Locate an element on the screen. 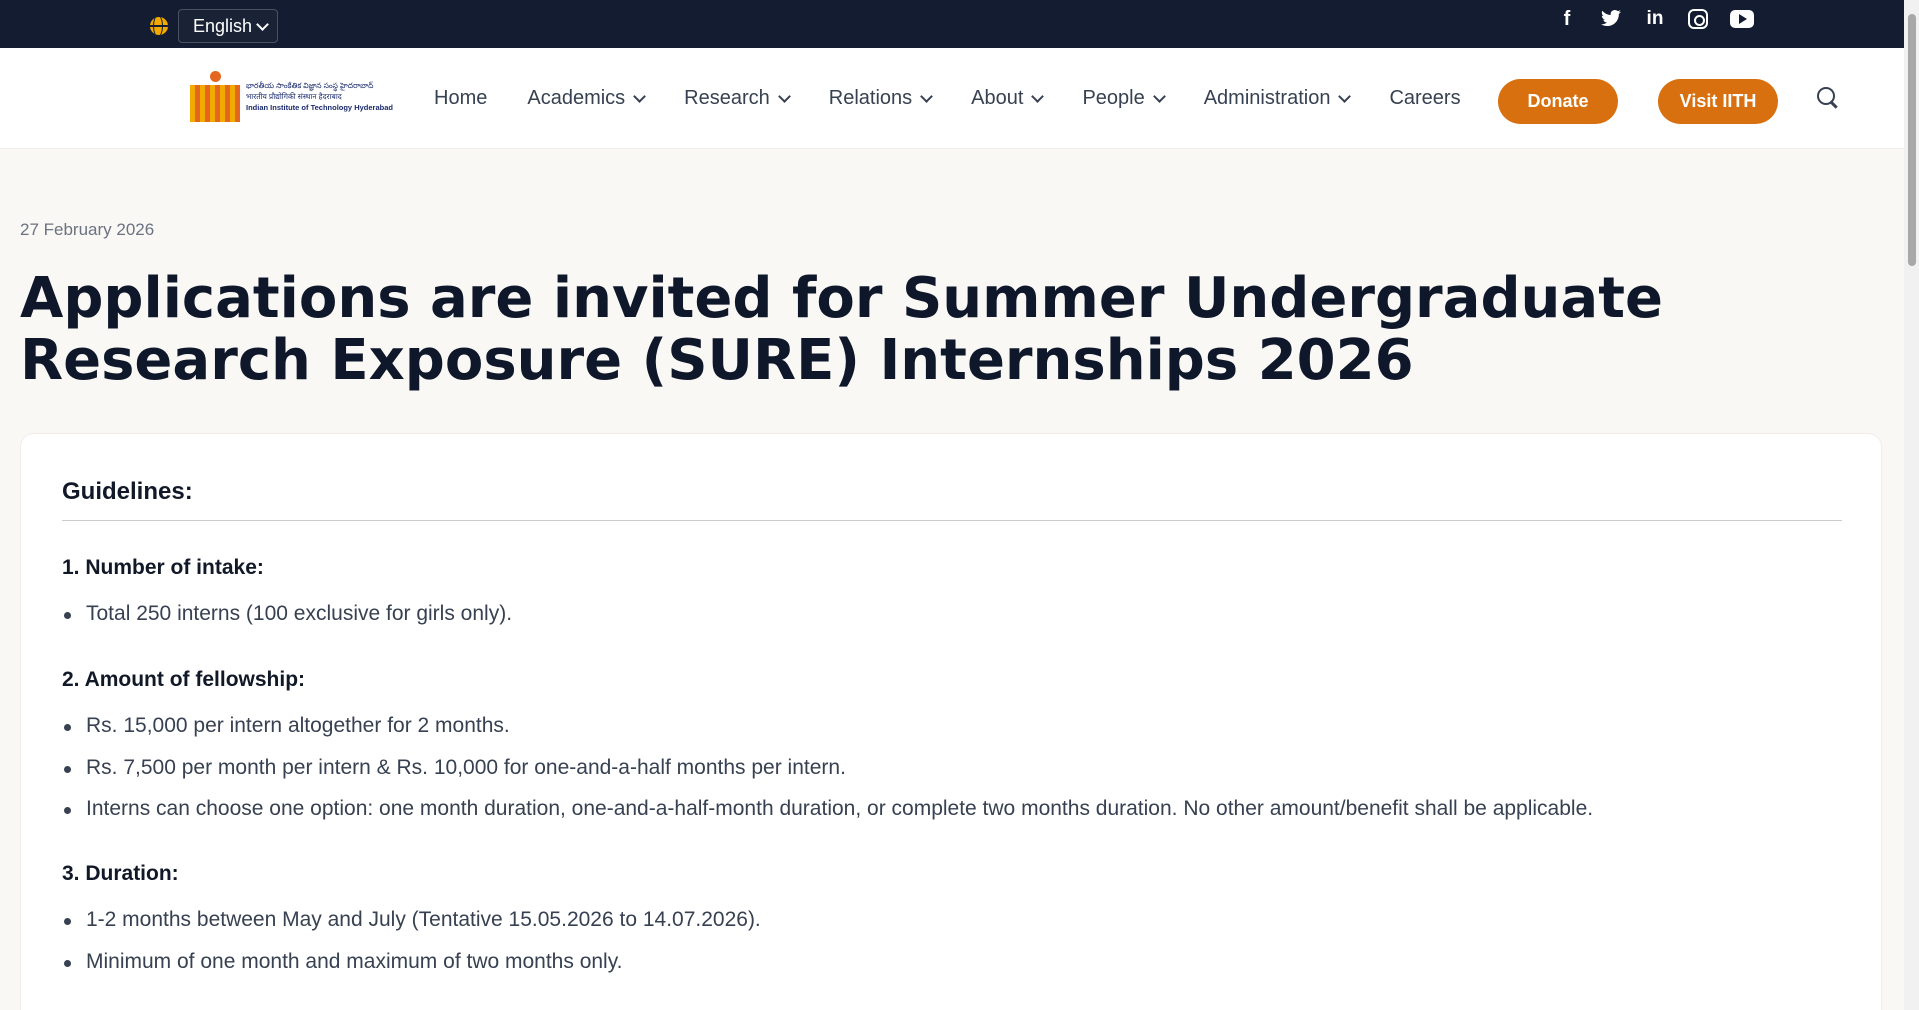 The width and height of the screenshot is (1919, 1010). publish-date: 27 February 2026 is located at coordinates (87, 229).